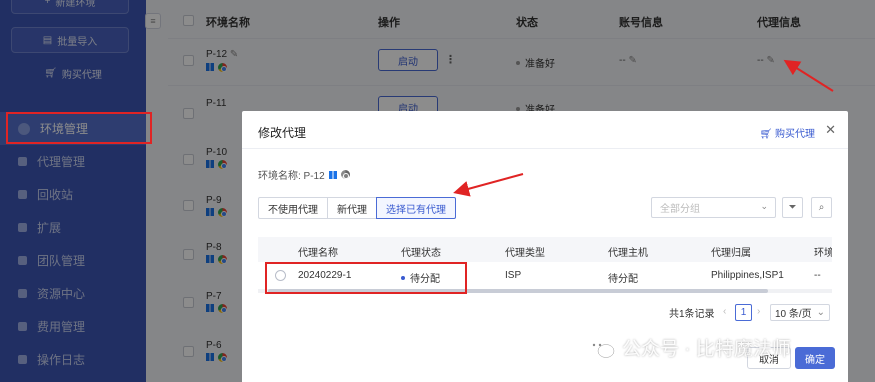  I want to click on arrow-to-existing-proxy-tab, so click(488, 185).